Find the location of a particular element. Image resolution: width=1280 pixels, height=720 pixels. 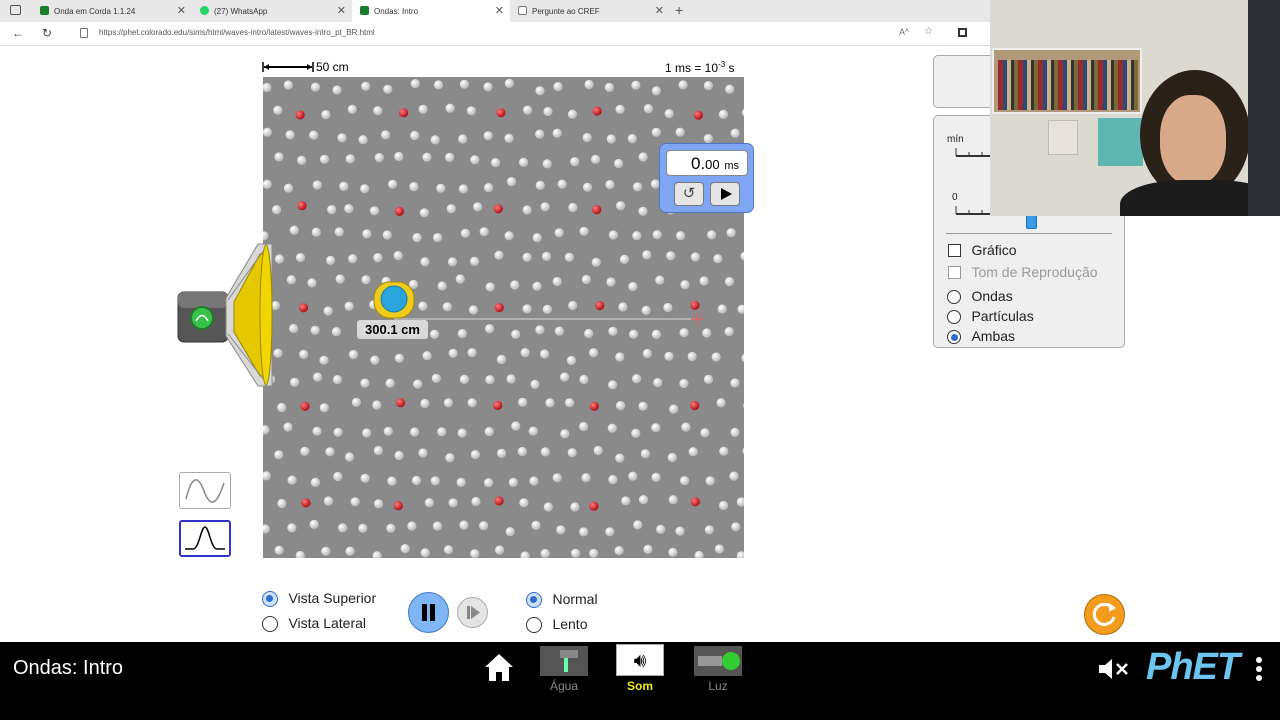

view-particles-option: Partículas is located at coordinates (990, 317).